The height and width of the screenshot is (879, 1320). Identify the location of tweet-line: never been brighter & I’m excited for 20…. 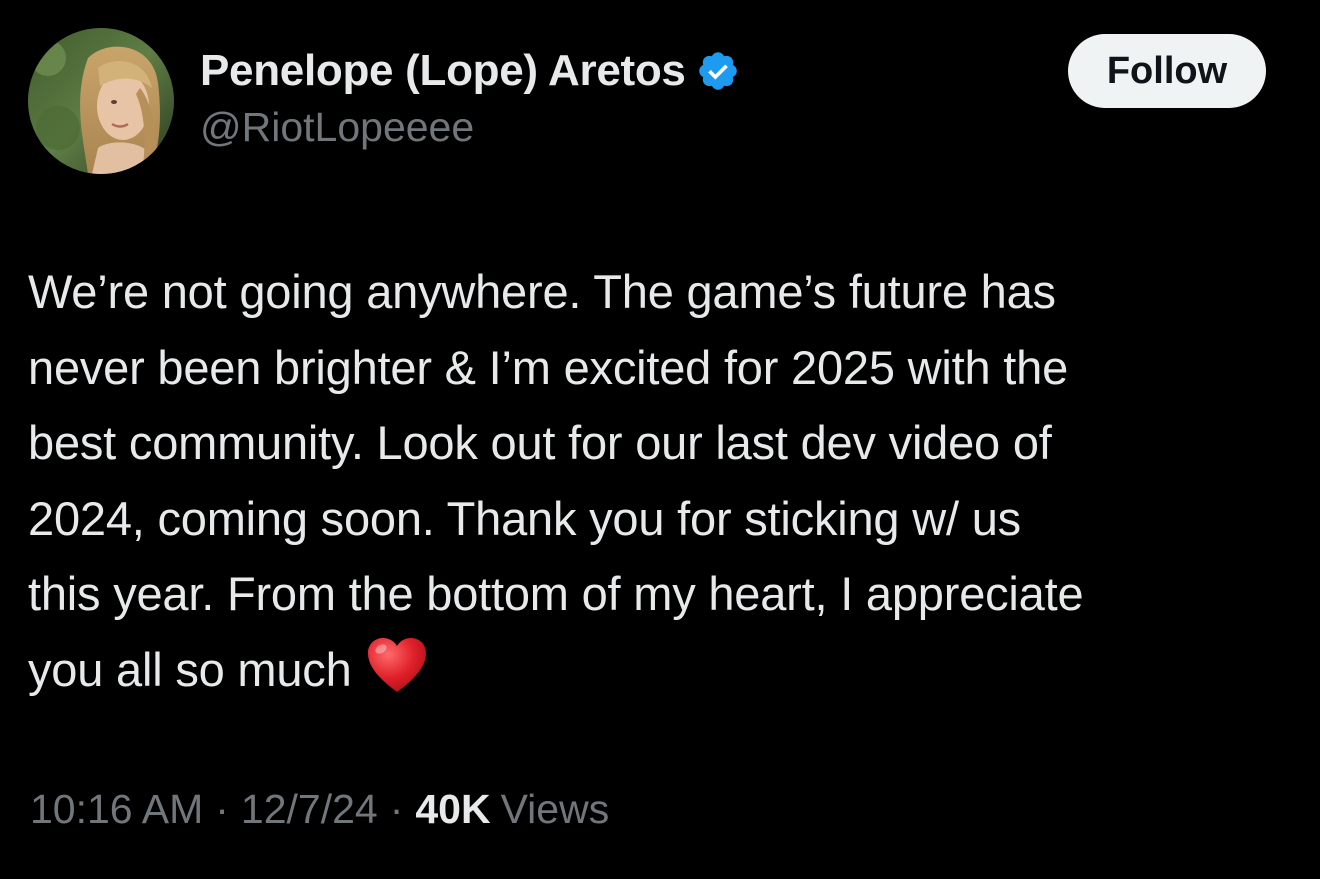
(548, 367).